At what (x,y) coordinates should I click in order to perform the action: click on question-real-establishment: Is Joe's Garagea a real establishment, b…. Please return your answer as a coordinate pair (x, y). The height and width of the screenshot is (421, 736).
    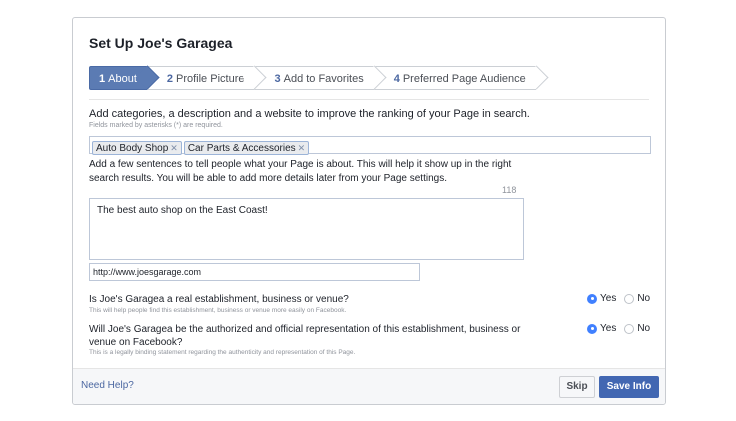
    Looking at the image, I should click on (219, 299).